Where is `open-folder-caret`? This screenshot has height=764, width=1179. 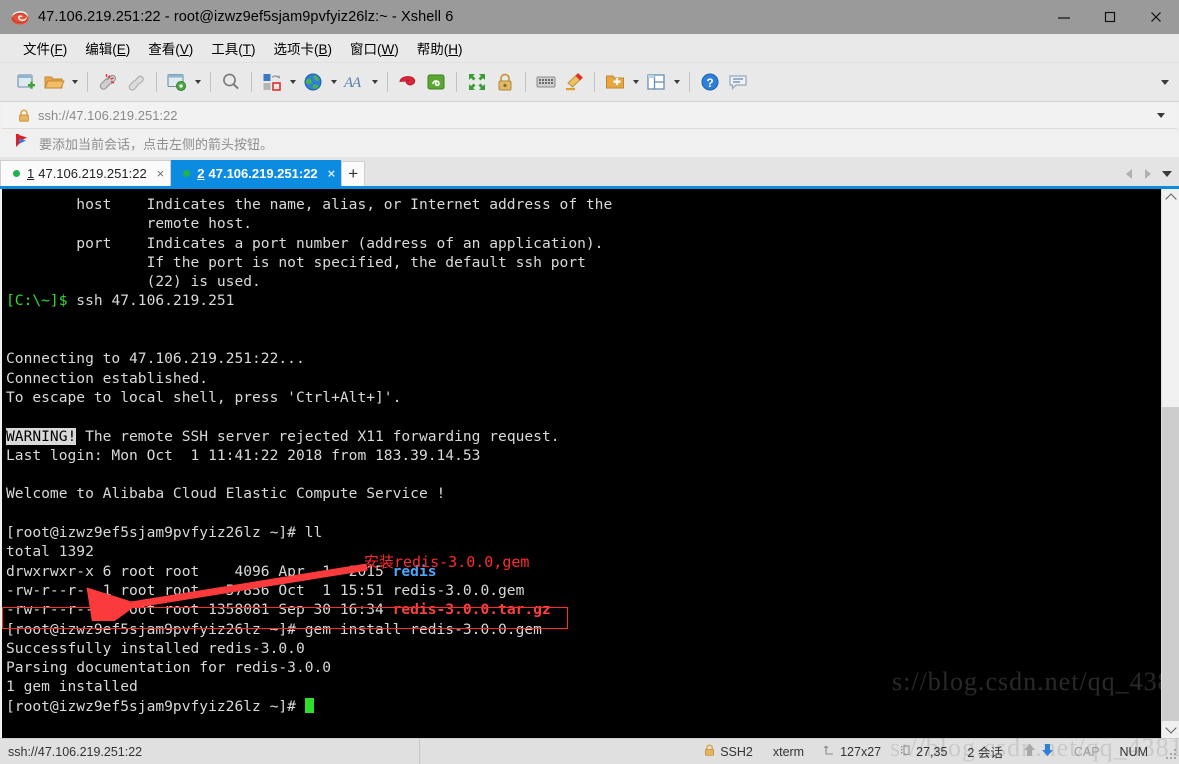
open-folder-caret is located at coordinates (74, 82).